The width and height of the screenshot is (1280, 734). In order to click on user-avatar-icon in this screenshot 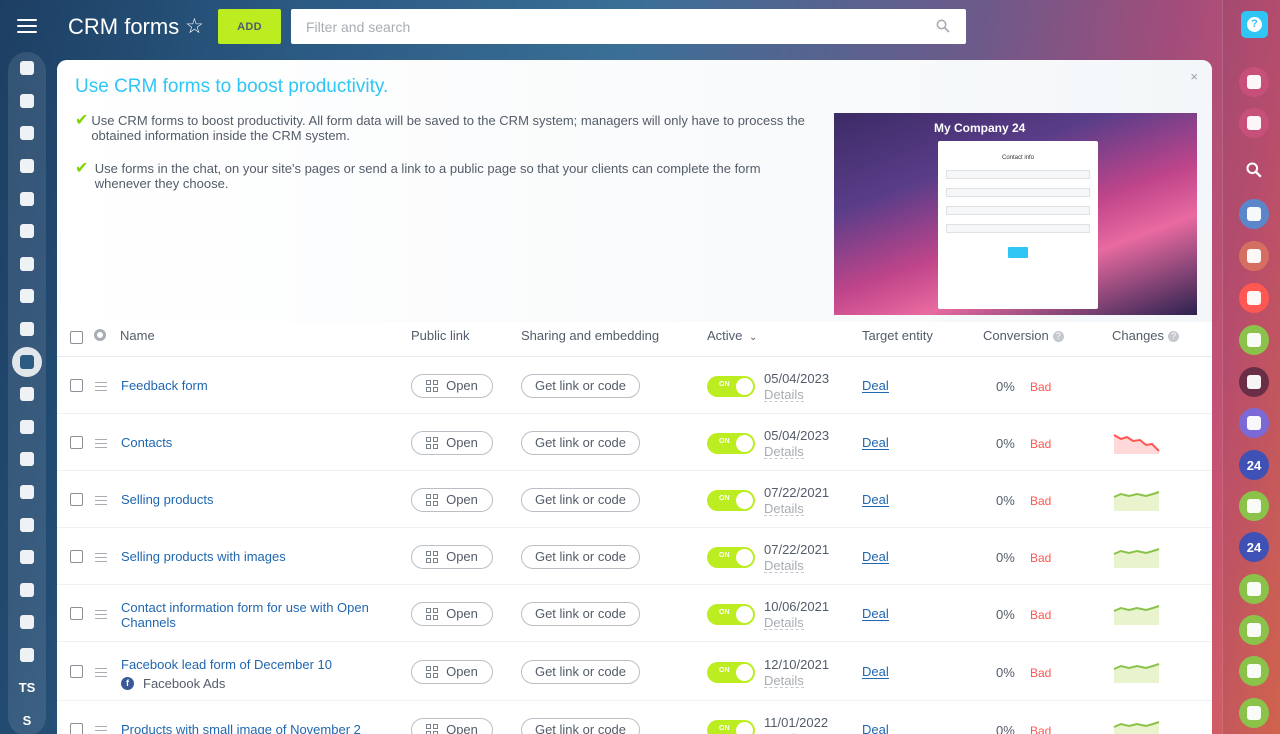, I will do `click(1254, 340)`.